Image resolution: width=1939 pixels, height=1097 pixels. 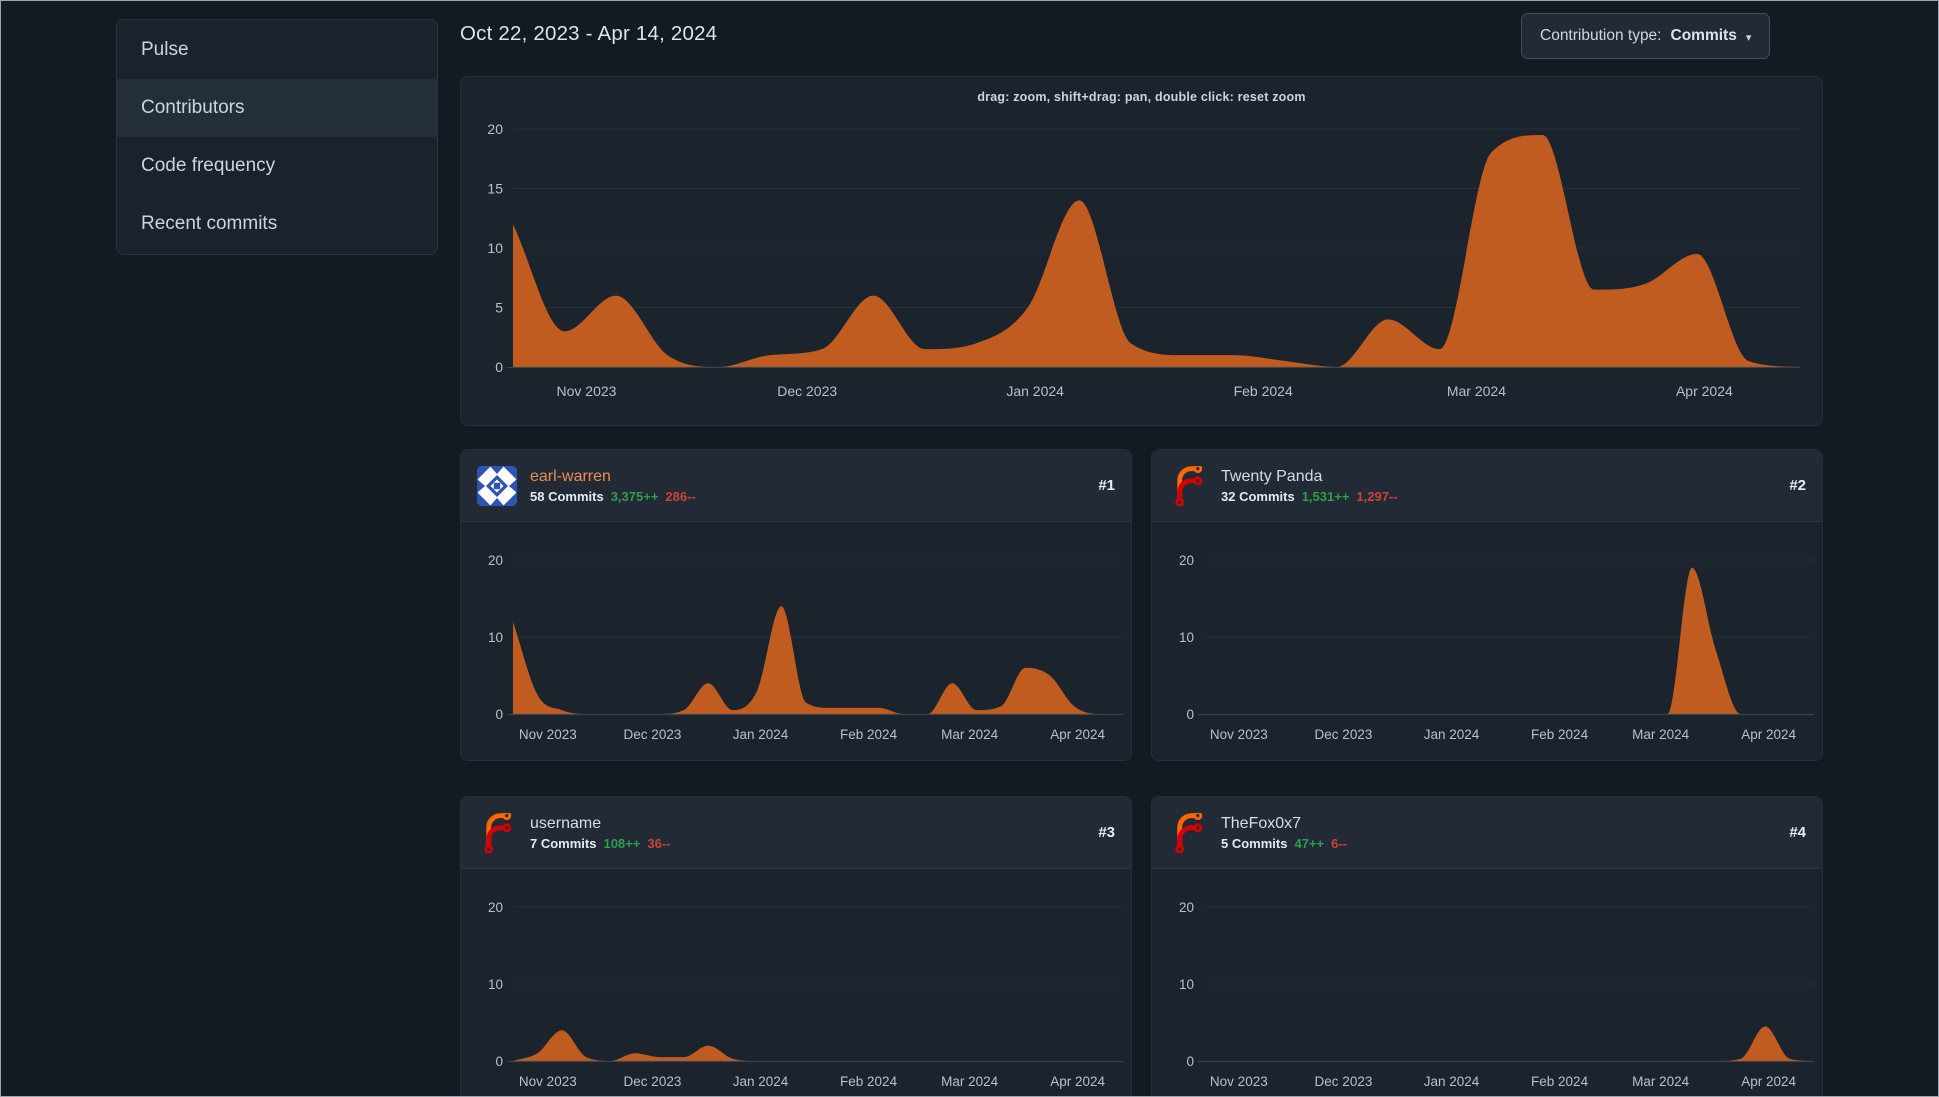 What do you see at coordinates (1377, 496) in the screenshot?
I see `deletions-count: 1,297--` at bounding box center [1377, 496].